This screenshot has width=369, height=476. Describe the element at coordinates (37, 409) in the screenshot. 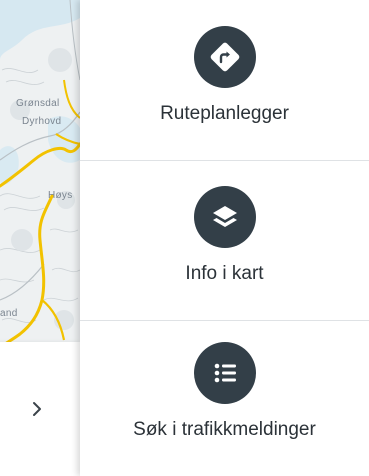

I see `chevron-right-icon` at that location.